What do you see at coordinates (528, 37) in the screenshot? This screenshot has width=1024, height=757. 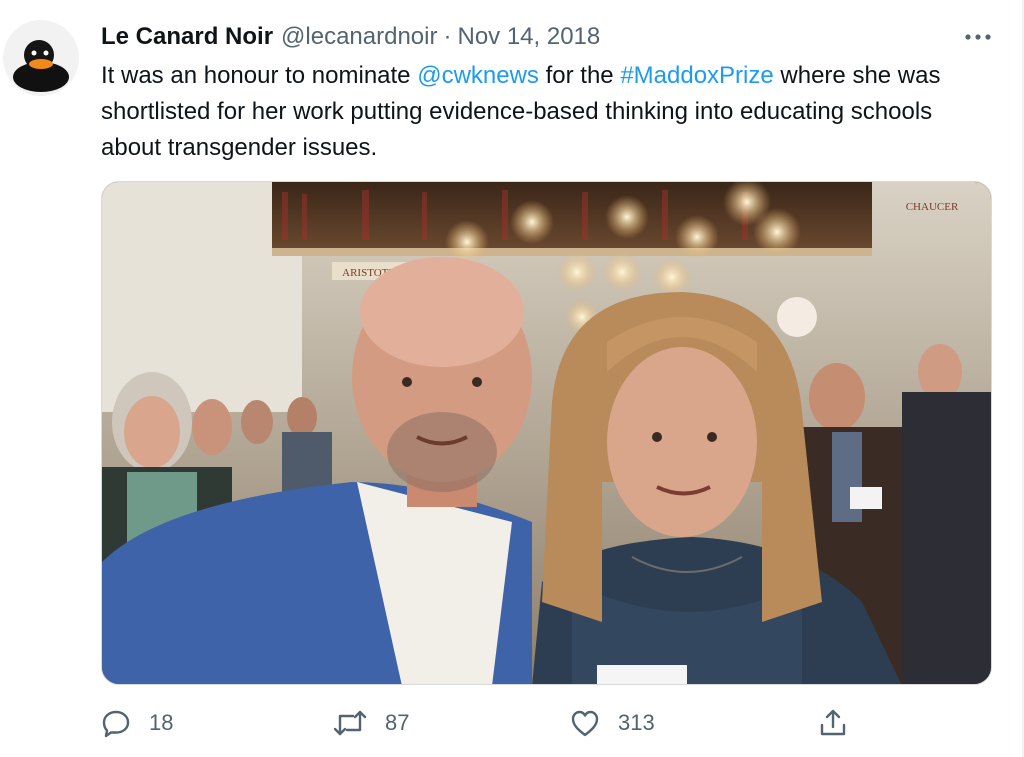 I see `tweet-date: Nov 14, 2018` at bounding box center [528, 37].